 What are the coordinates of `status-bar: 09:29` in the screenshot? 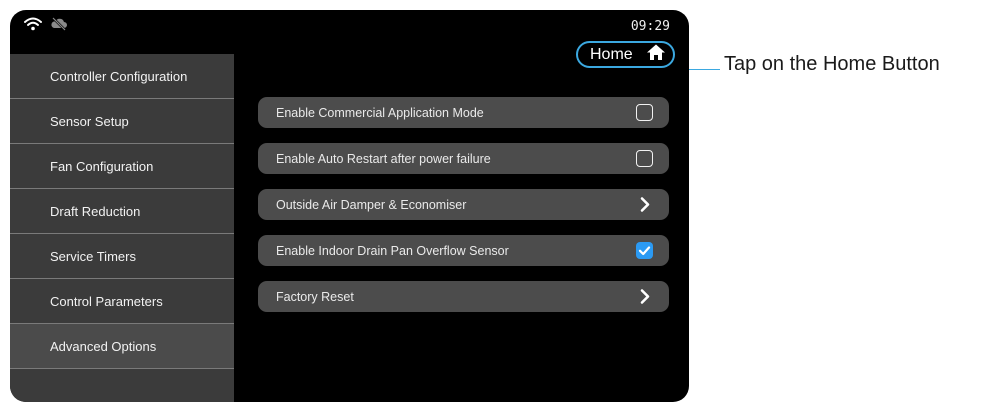 It's located at (349, 27).